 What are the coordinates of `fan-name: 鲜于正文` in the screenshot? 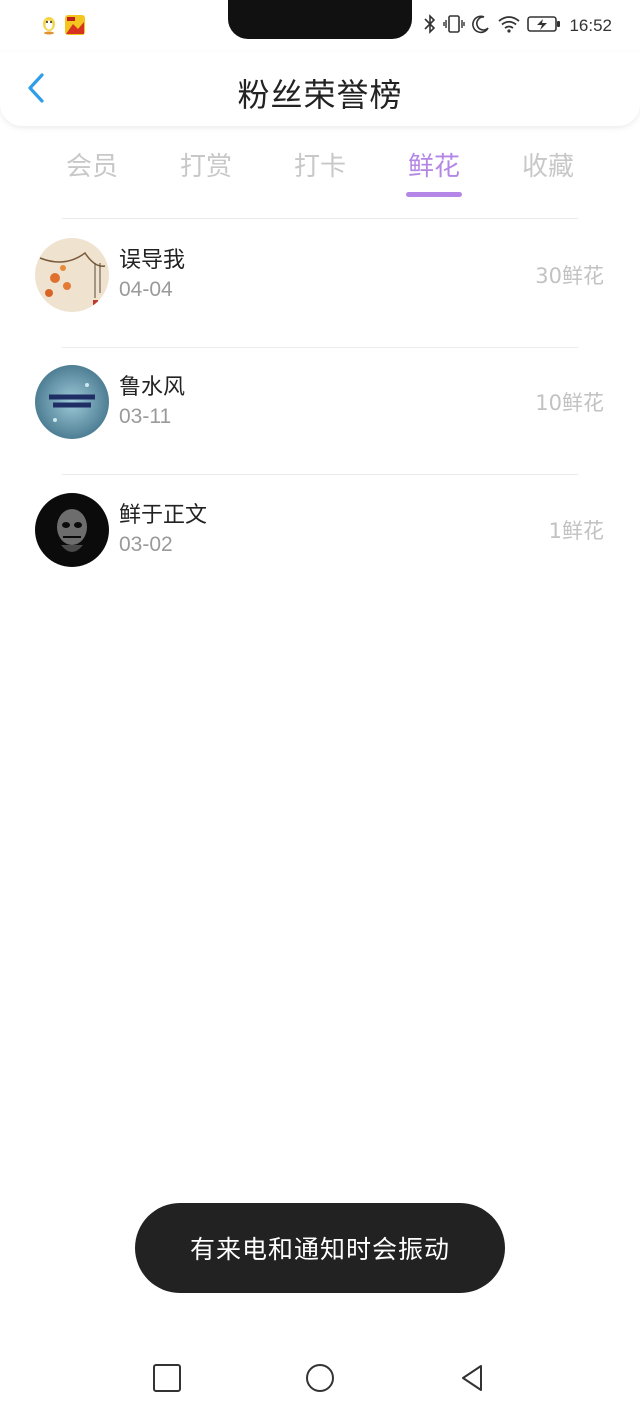 It's located at (163, 515).